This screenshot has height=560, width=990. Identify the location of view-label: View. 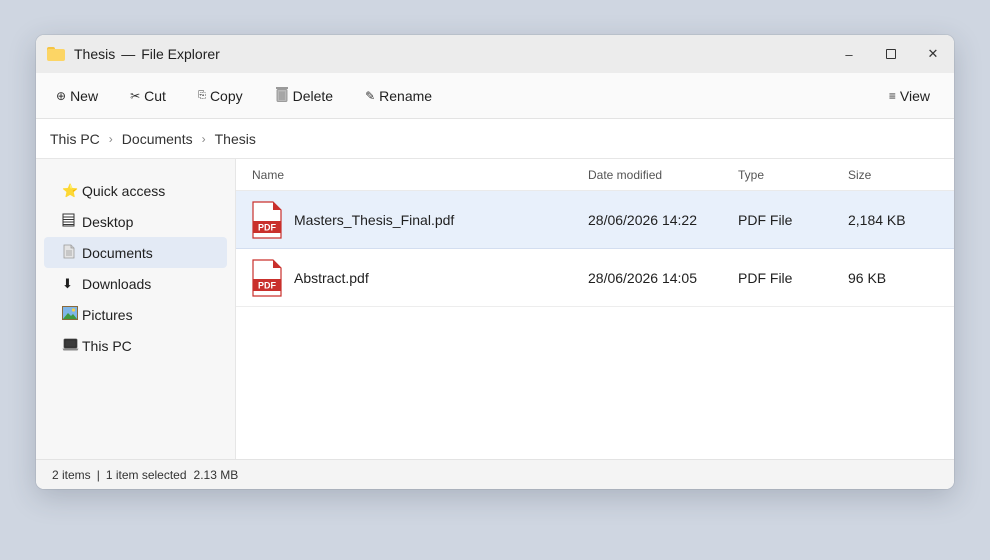
(914, 95).